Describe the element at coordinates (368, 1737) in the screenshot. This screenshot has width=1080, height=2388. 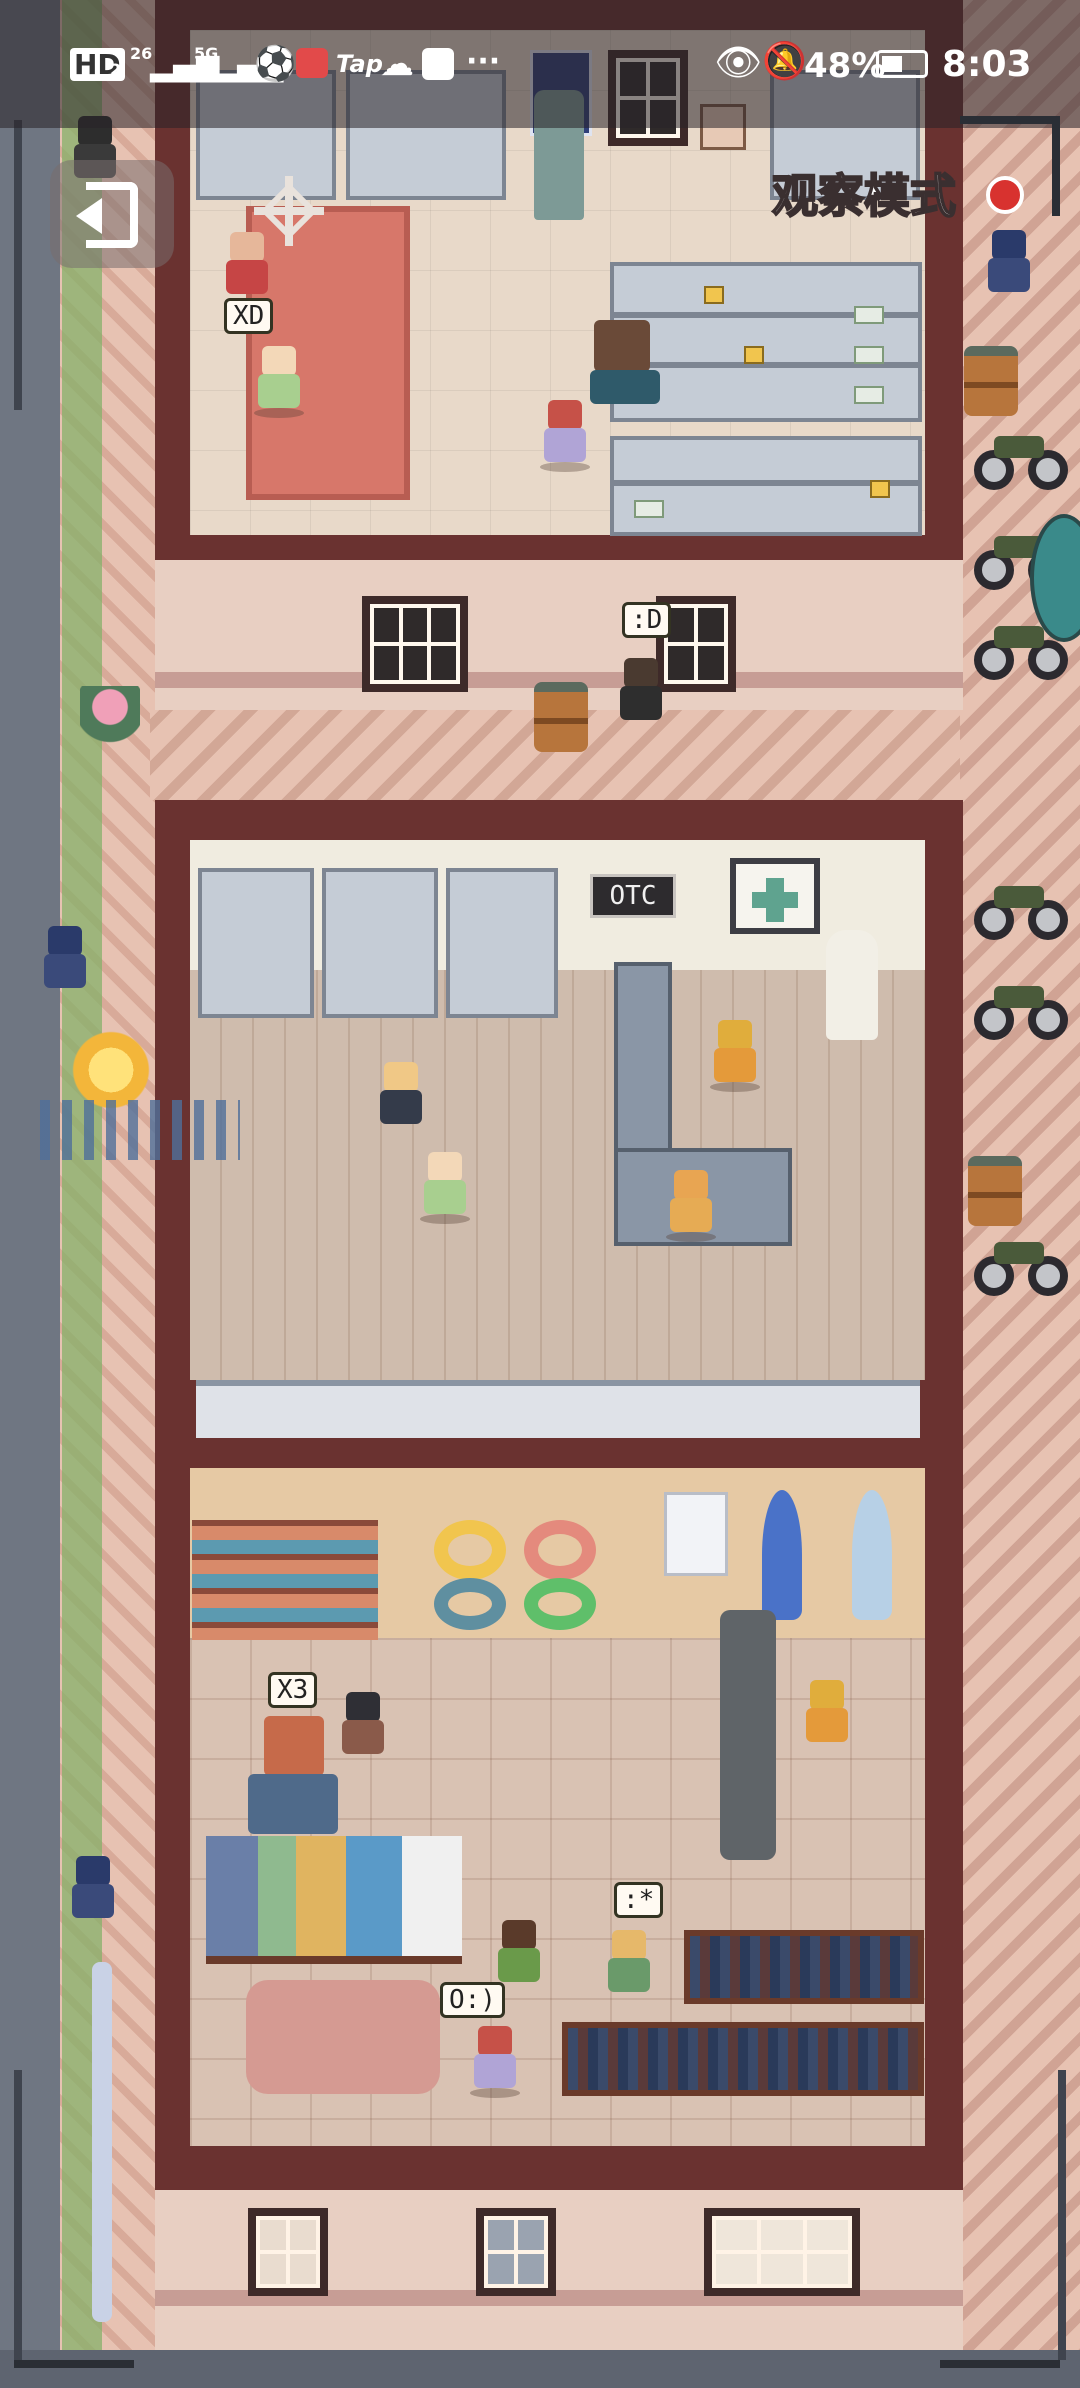
I see `npc-masked` at that location.